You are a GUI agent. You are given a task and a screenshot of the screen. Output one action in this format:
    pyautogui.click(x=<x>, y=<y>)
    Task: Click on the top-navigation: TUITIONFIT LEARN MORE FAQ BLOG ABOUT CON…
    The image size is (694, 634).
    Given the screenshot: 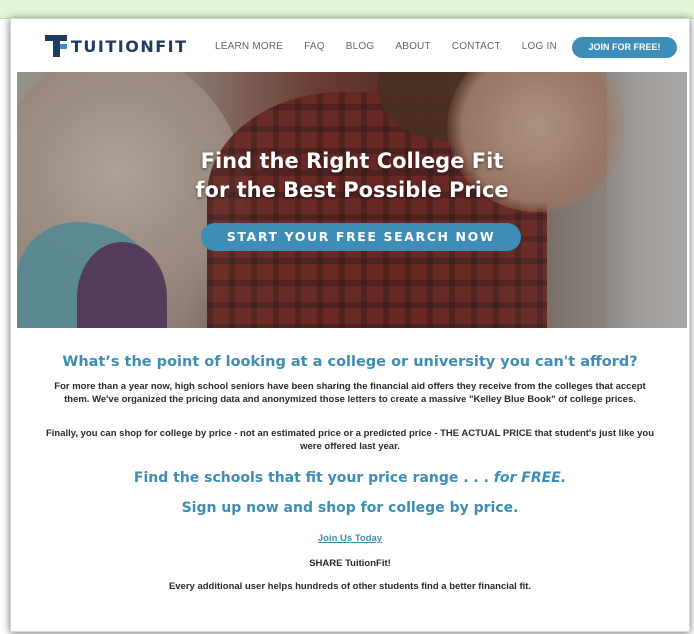 What is the action you would take?
    pyautogui.click(x=350, y=45)
    